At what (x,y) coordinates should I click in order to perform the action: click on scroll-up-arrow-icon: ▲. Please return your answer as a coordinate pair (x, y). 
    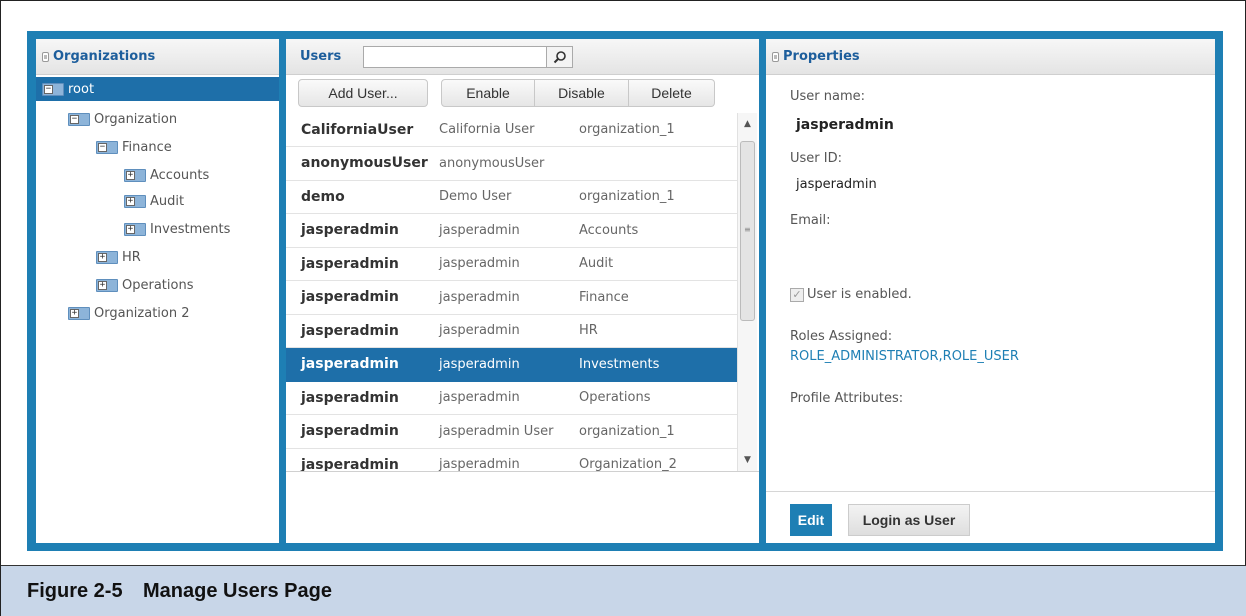
    Looking at the image, I should click on (747, 124).